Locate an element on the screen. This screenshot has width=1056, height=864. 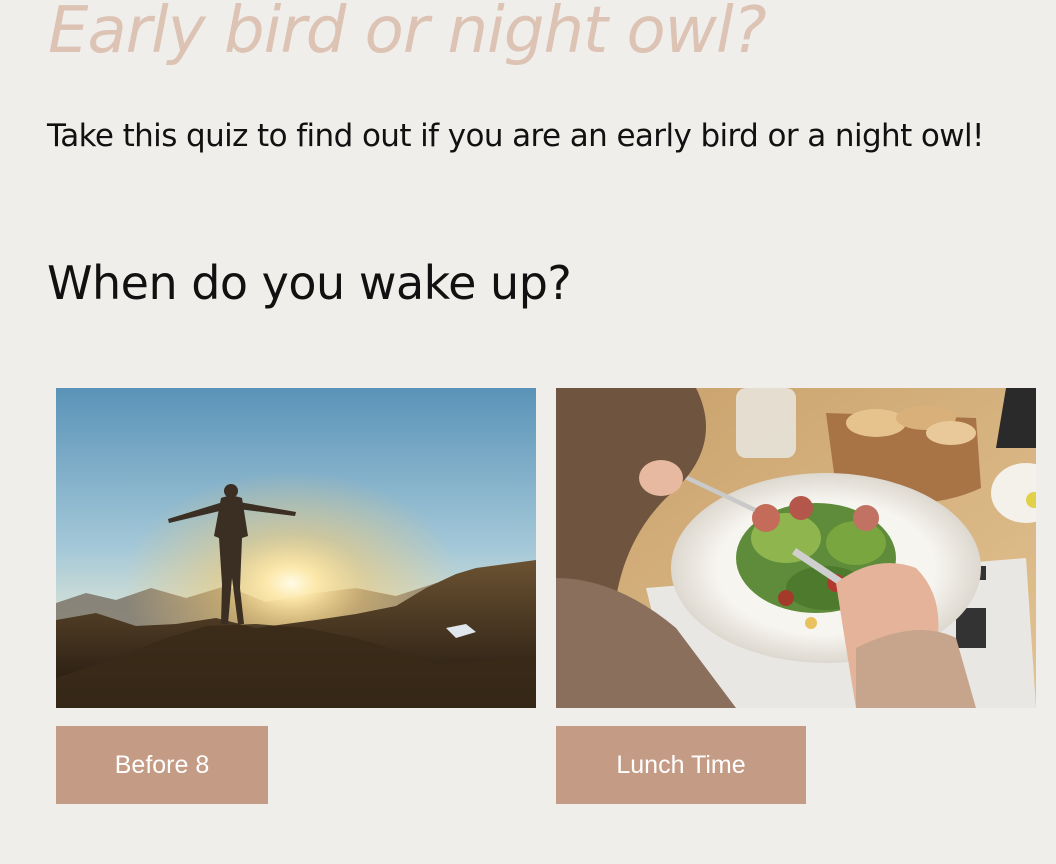
answer-button-lunch-time: Lunch Time is located at coordinates (681, 765).